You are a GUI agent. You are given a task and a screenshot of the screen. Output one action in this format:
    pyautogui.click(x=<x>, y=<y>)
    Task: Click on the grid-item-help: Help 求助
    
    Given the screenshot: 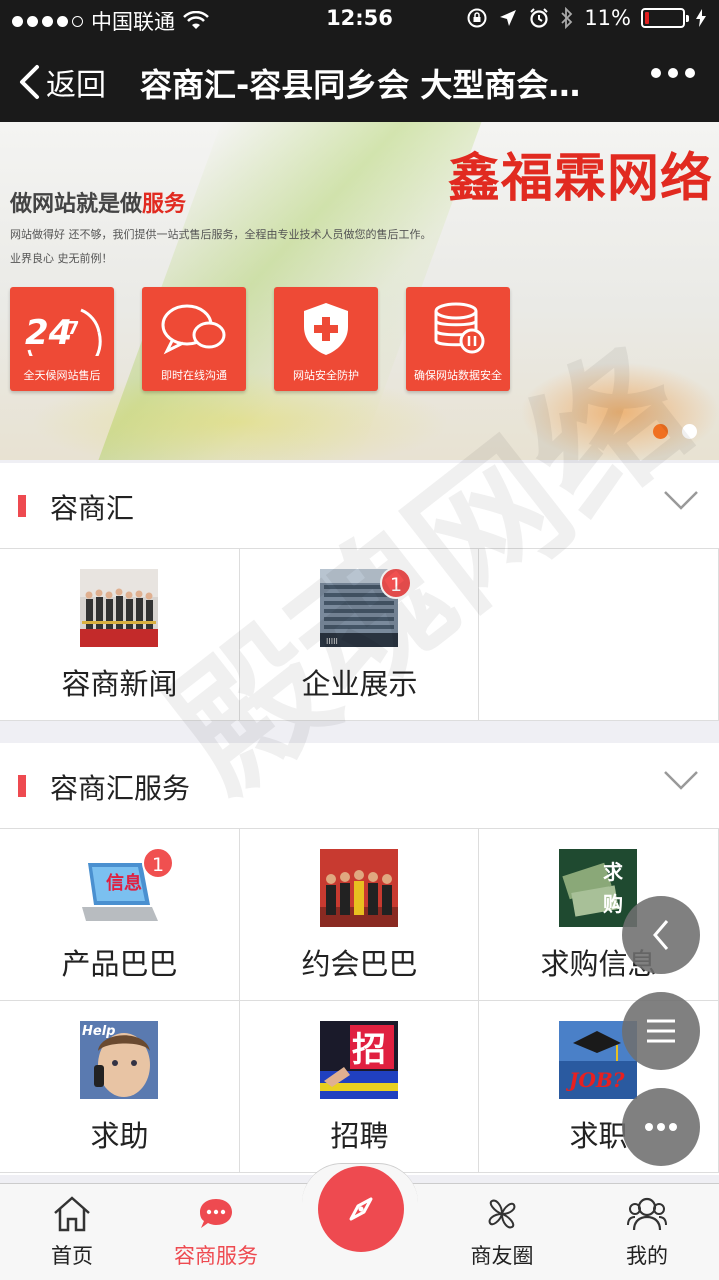 What is the action you would take?
    pyautogui.click(x=120, y=1087)
    